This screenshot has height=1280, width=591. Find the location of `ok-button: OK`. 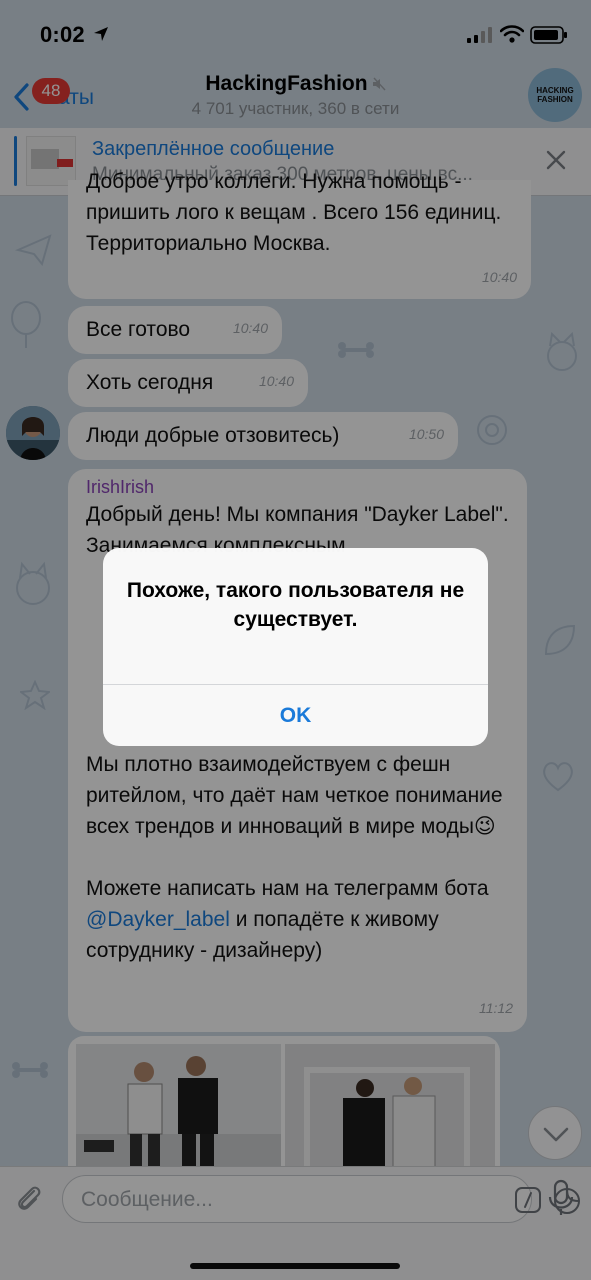

ok-button: OK is located at coordinates (295, 715).